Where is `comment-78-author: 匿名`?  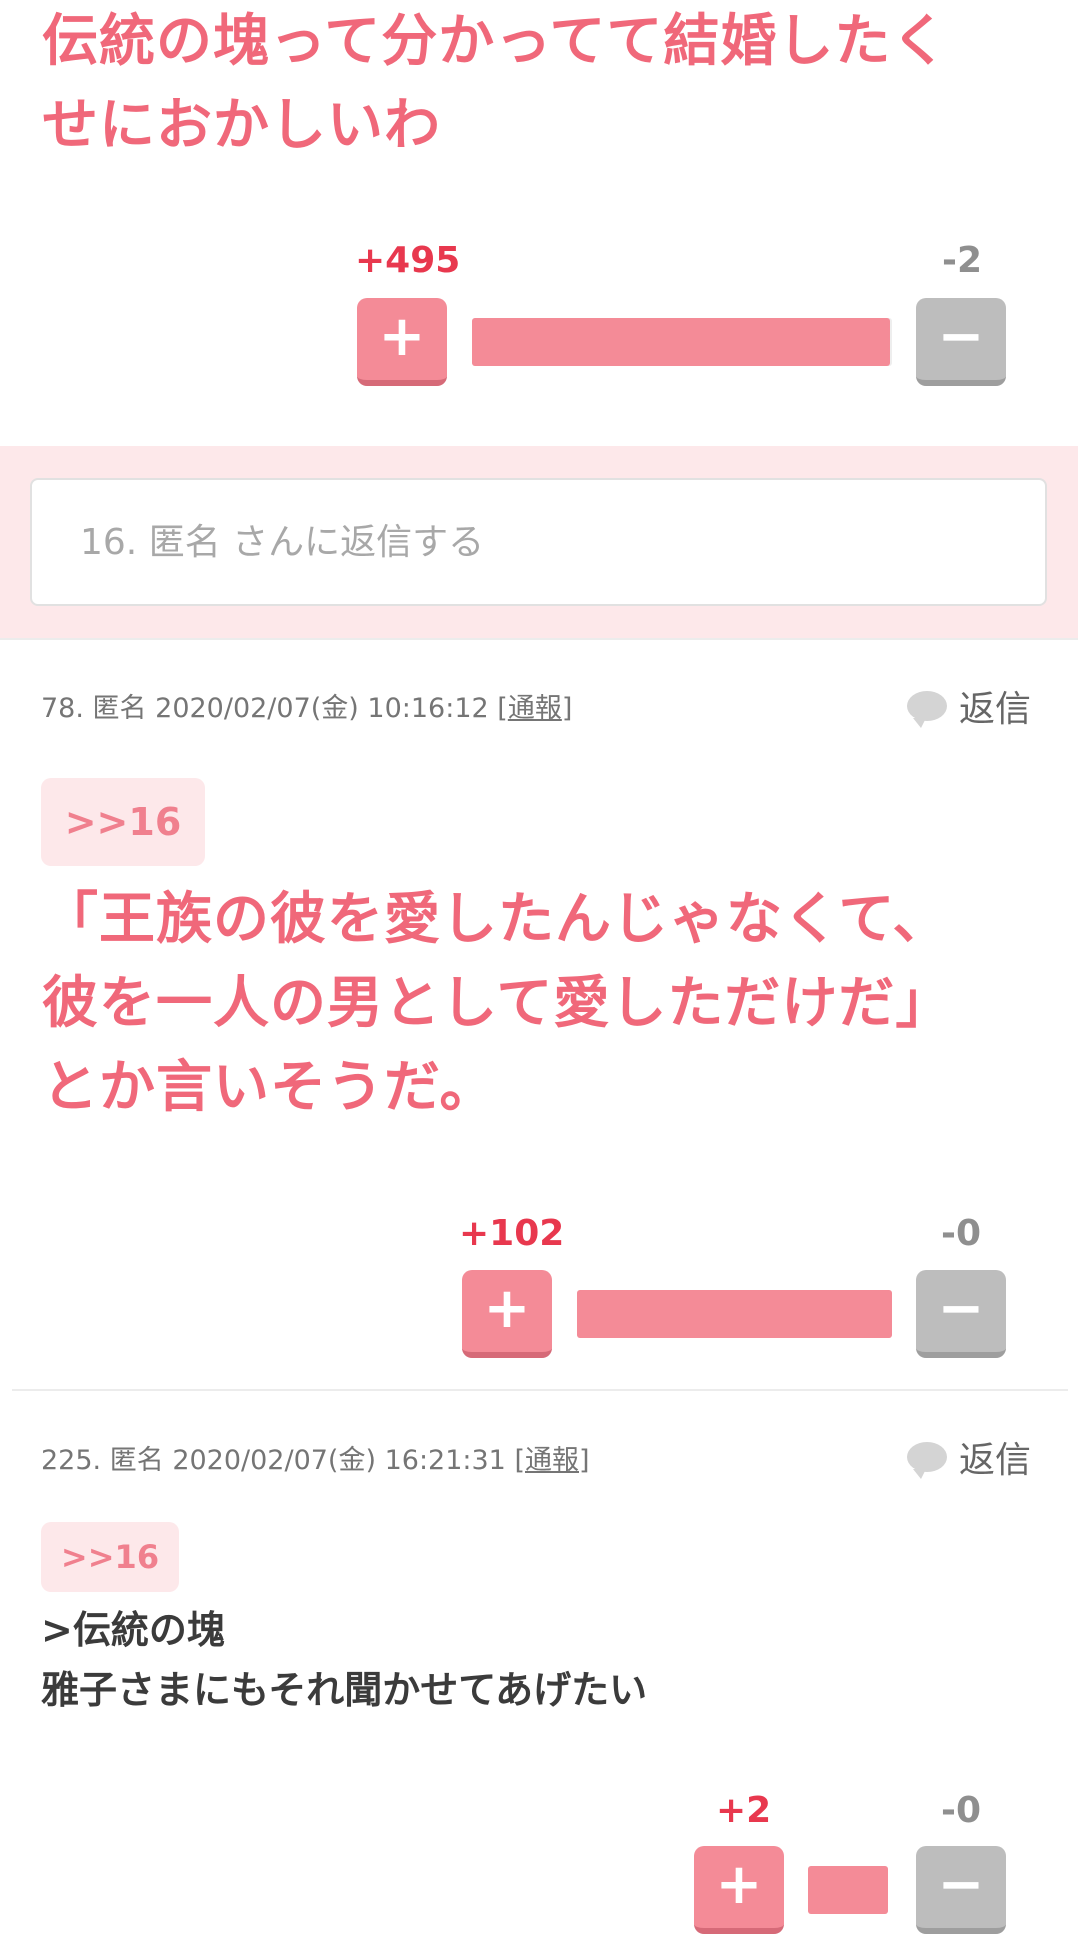 comment-78-author: 匿名 is located at coordinates (119, 708).